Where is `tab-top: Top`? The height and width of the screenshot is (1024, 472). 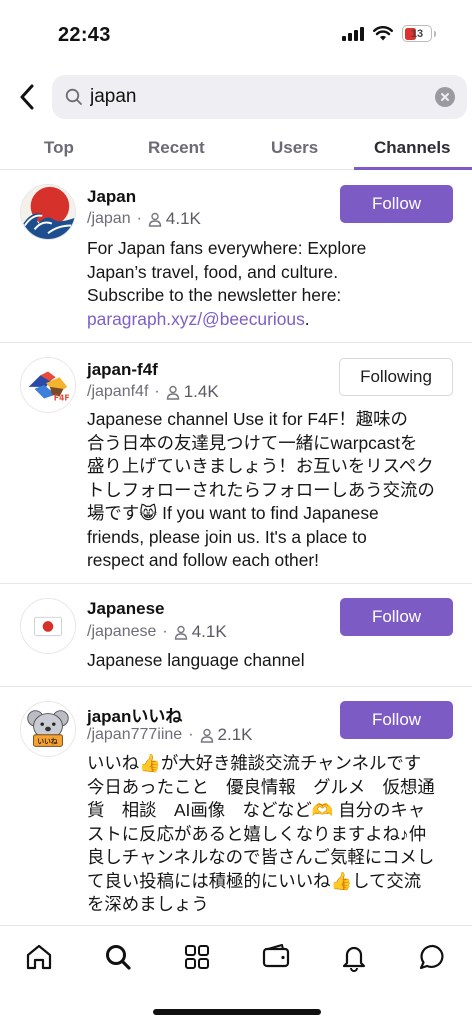
tab-top: Top is located at coordinates (59, 148).